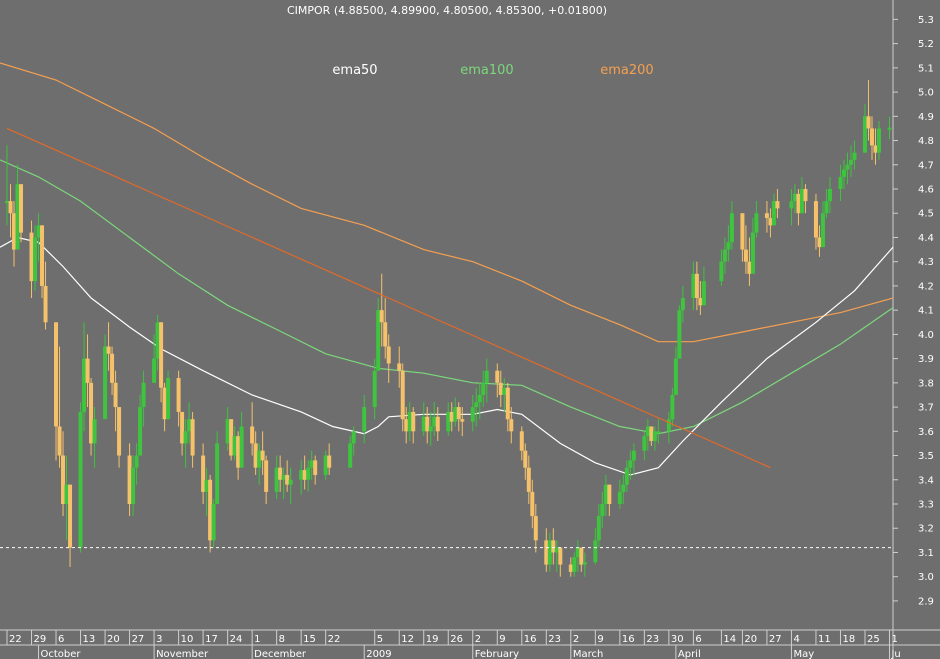  I want to click on x-tick-label: 8, so click(282, 639).